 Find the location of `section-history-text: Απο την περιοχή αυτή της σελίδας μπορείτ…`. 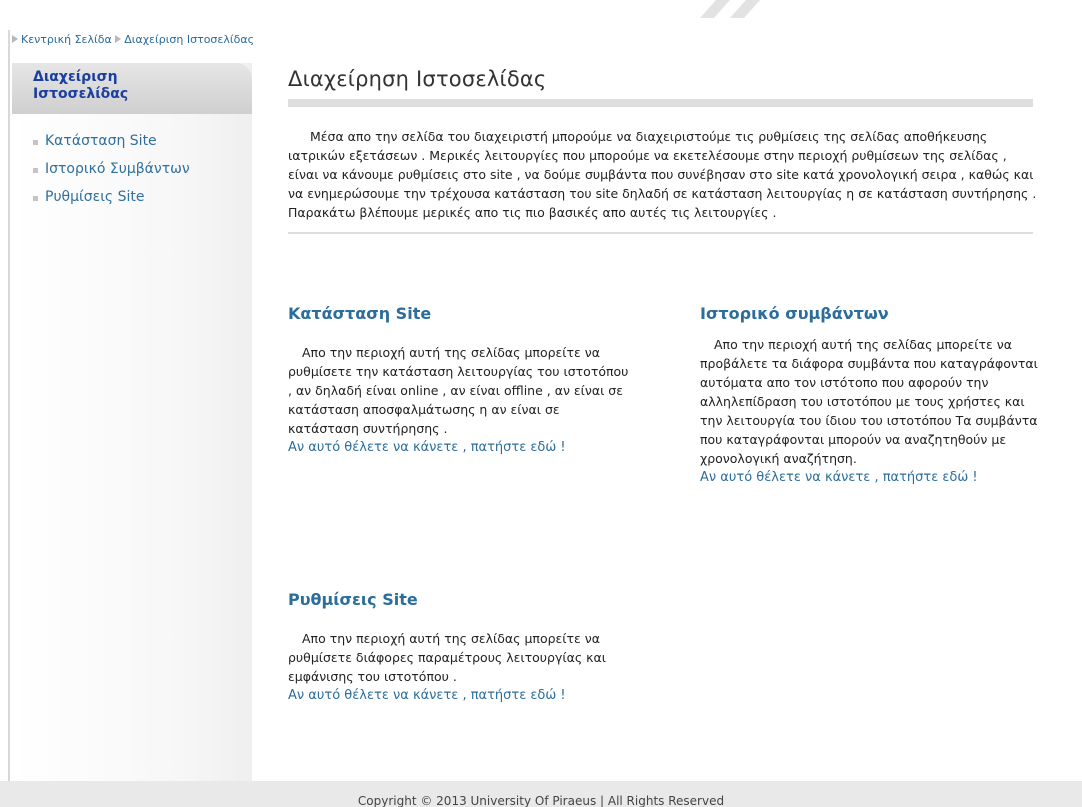

section-history-text: Απο την περιοχή αυτή της σελίδας μπορείτ… is located at coordinates (869, 401).